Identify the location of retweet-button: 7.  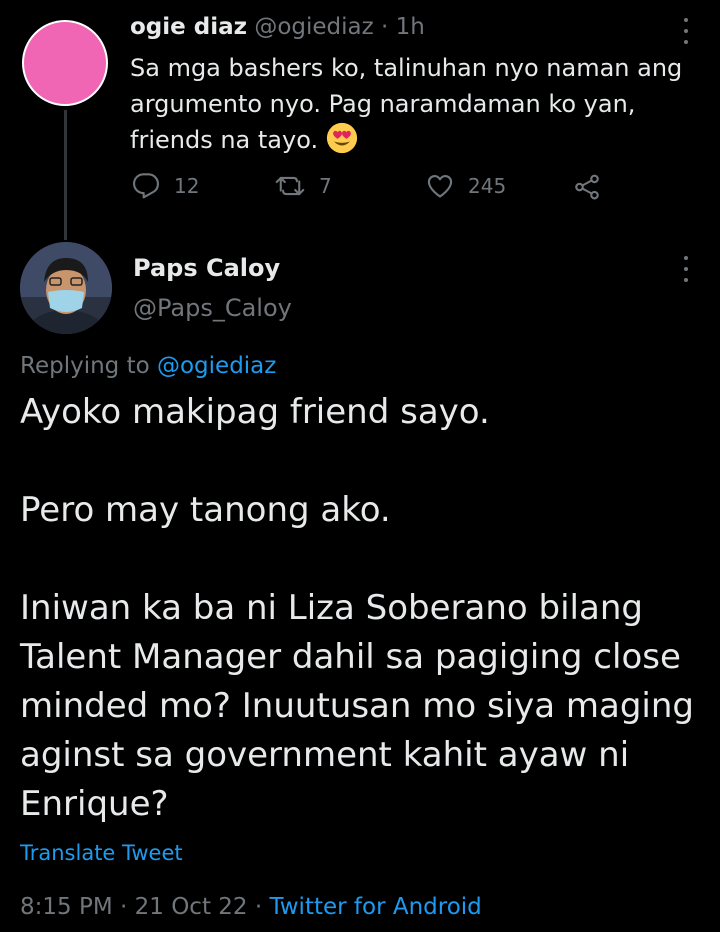
(303, 186).